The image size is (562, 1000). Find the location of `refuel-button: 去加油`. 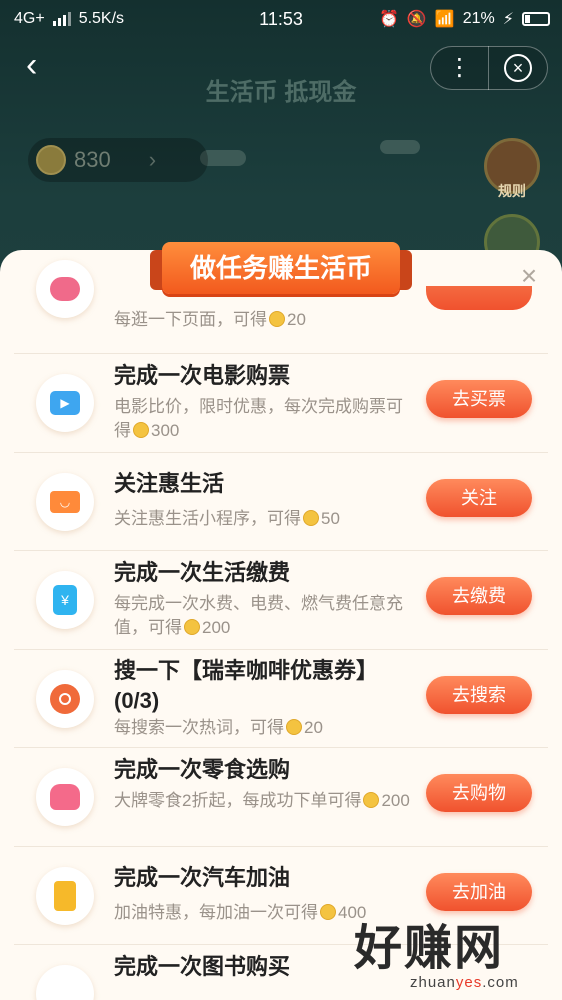

refuel-button: 去加油 is located at coordinates (479, 892).